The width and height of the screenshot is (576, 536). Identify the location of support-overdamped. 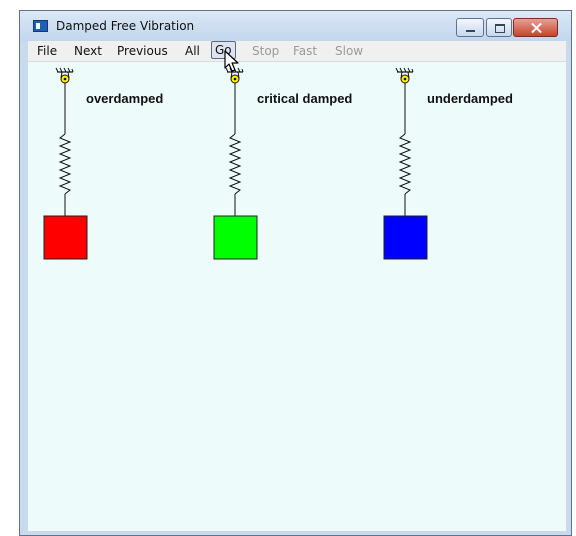
(64, 147).